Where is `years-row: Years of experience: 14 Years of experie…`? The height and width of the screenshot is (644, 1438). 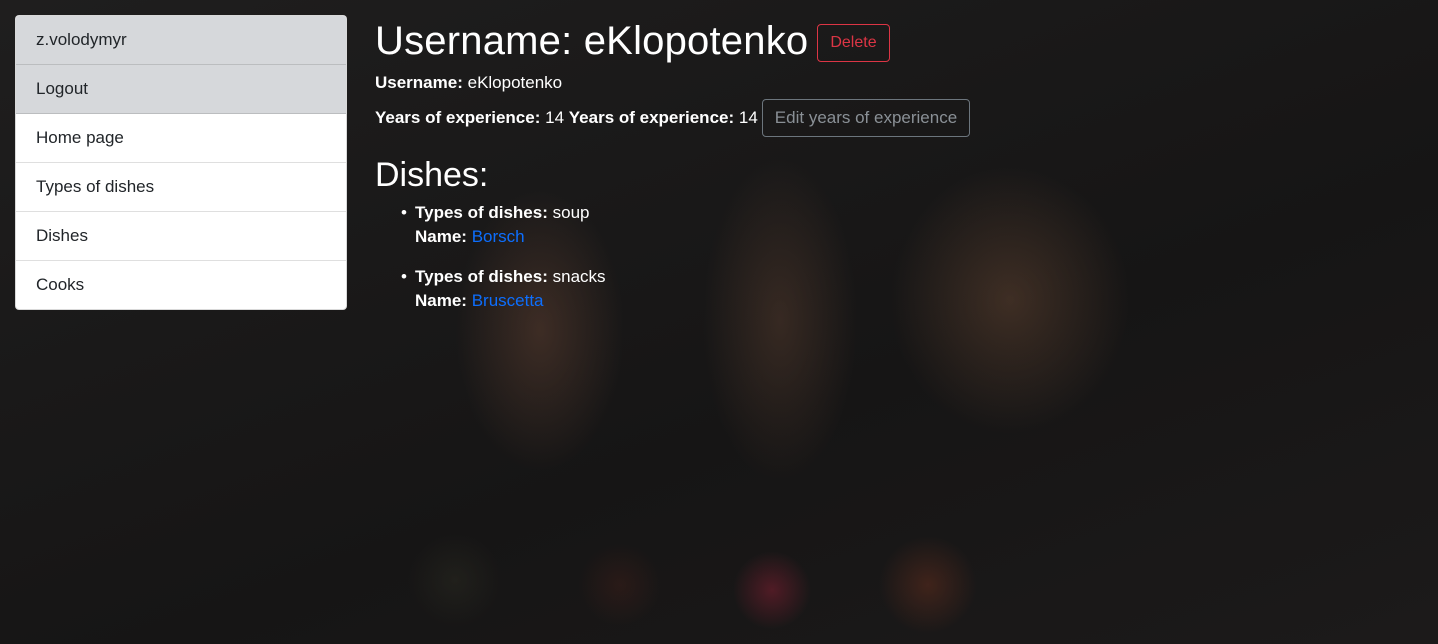 years-row: Years of experience: 14 Years of experie… is located at coordinates (895, 118).